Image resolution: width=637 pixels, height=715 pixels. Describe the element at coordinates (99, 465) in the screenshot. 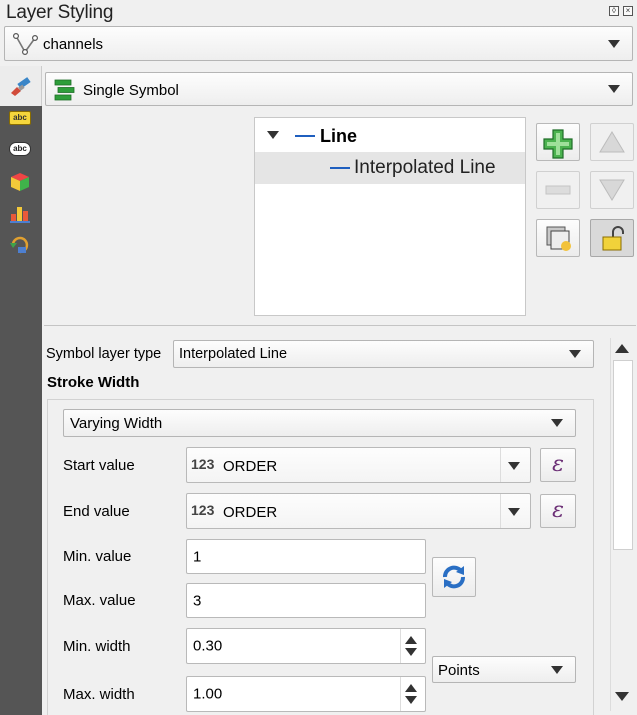

I see `start-value-label: Start value` at that location.